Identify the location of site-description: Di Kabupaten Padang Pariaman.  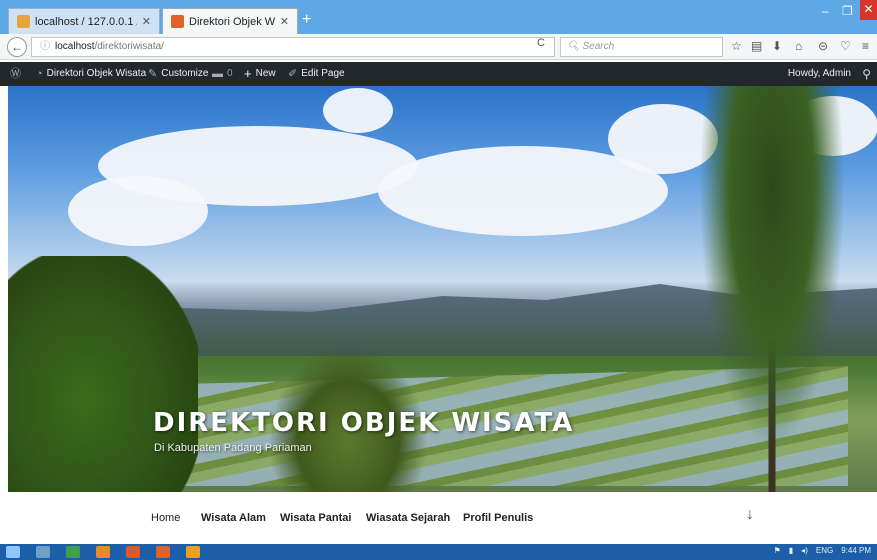
(233, 448).